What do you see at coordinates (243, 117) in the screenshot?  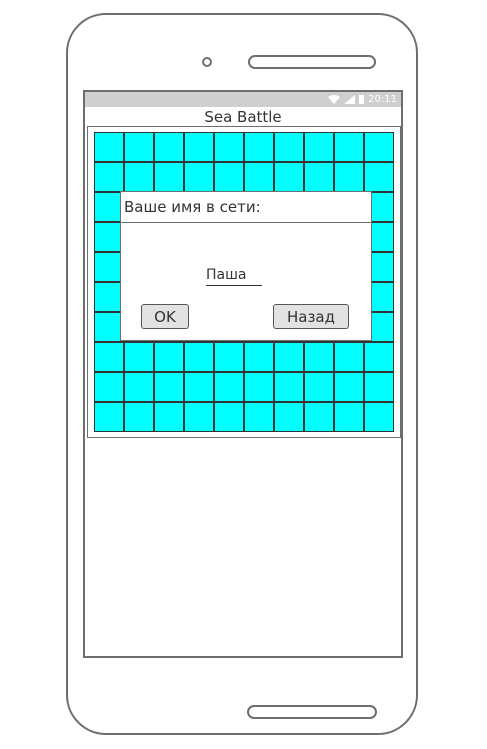 I see `app-title: Sea Battle` at bounding box center [243, 117].